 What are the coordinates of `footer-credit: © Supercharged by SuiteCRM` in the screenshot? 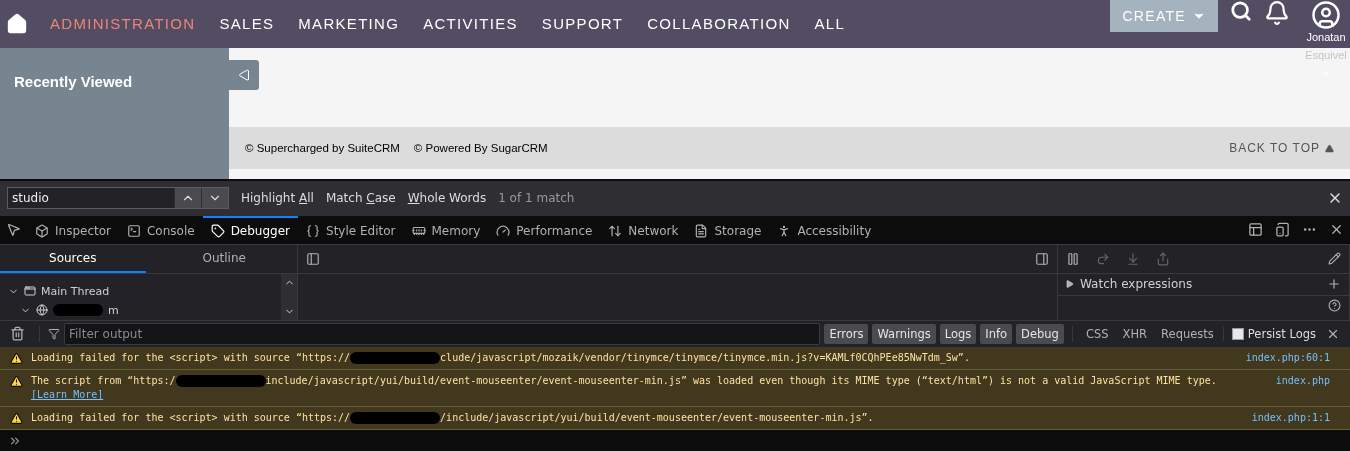 It's located at (322, 148).